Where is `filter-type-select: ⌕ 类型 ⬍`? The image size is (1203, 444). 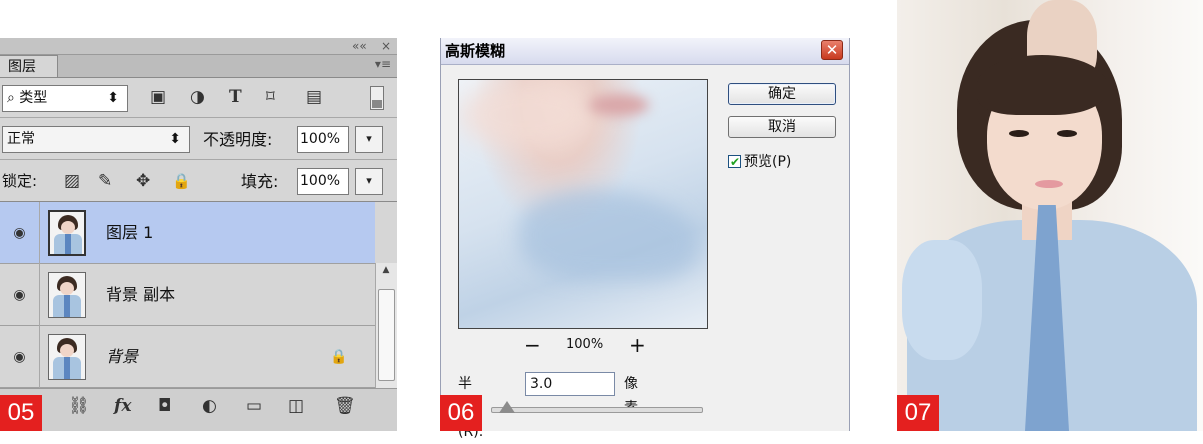 filter-type-select: ⌕ 类型 ⬍ is located at coordinates (65, 98).